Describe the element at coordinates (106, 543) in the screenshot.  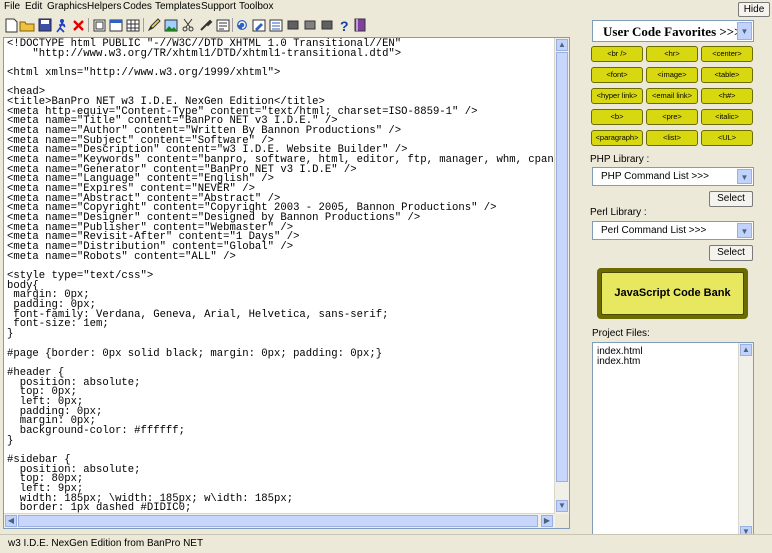
I see `status-text: w3 I.D.E. NexGen Edition from BanPro NET` at that location.